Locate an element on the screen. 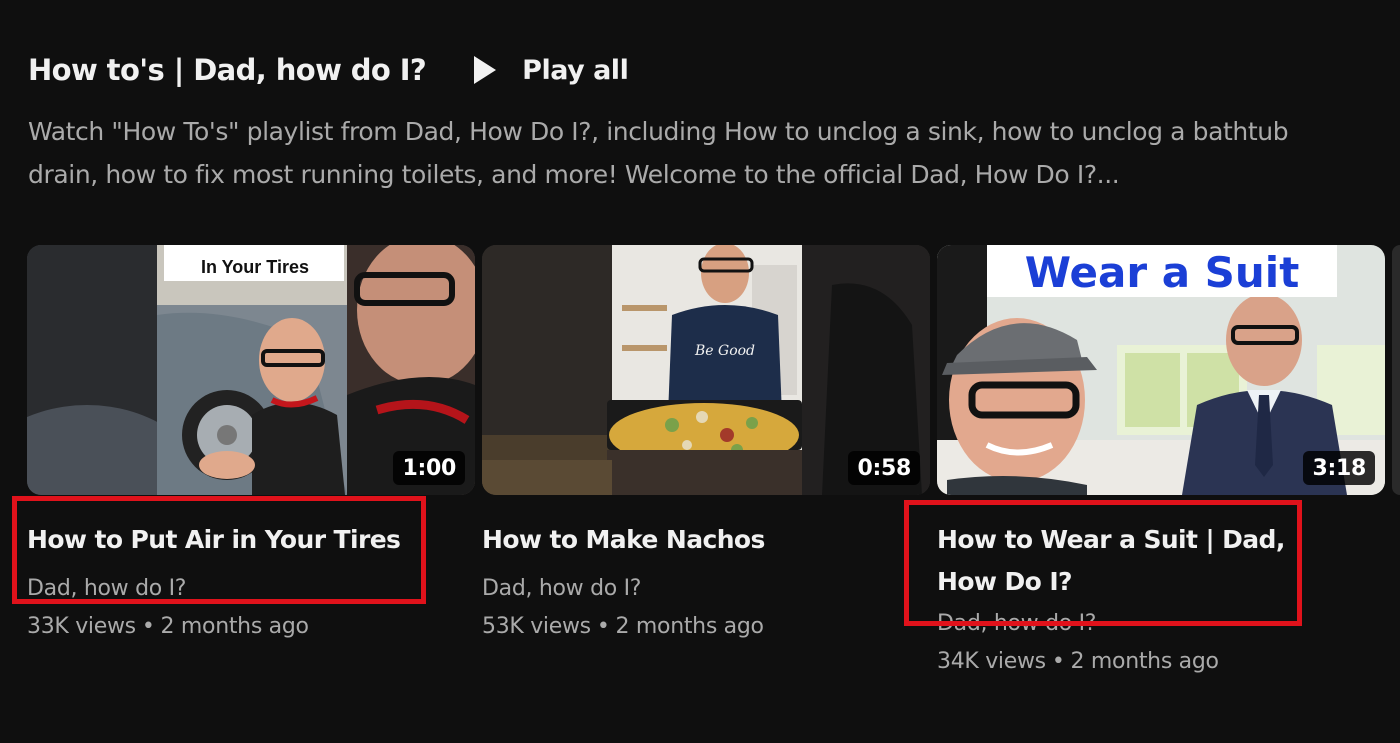 The image size is (1400, 743). thumbnail-caption: Wear a Suit is located at coordinates (1162, 272).